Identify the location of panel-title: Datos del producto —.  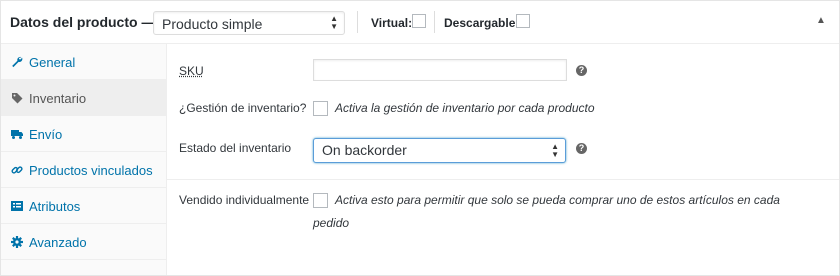
(83, 22).